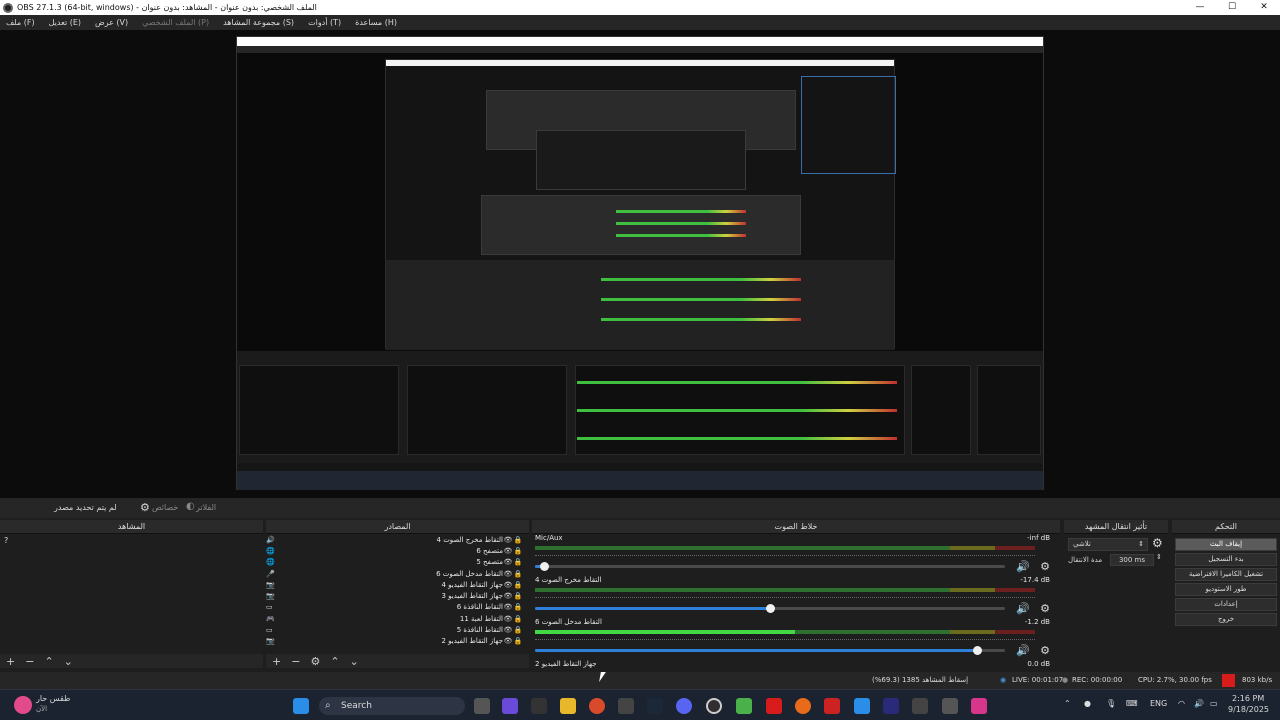  What do you see at coordinates (131, 540) in the screenshot?
I see `scene-item: ?` at bounding box center [131, 540].